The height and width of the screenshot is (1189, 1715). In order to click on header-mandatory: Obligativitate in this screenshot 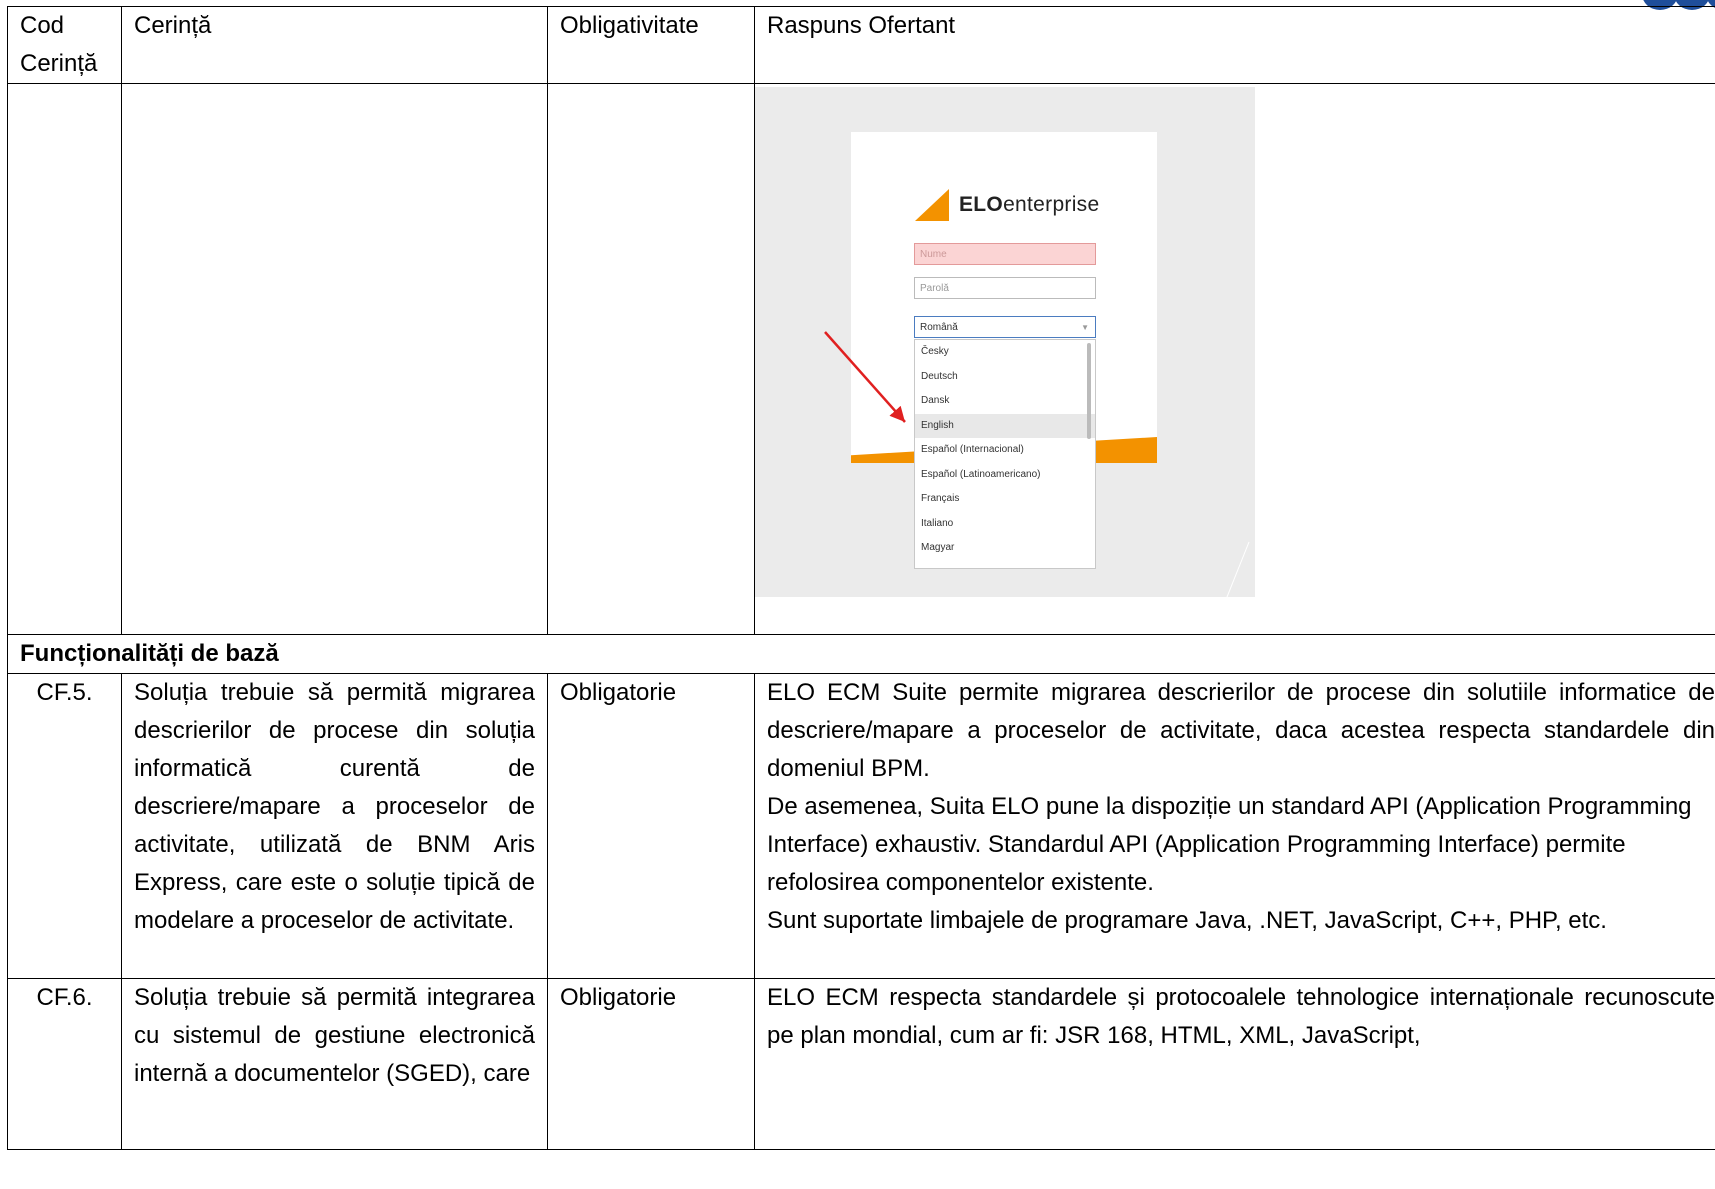, I will do `click(651, 45)`.